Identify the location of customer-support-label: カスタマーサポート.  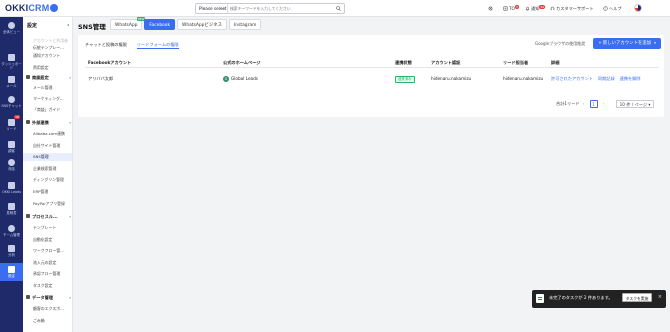
(575, 8).